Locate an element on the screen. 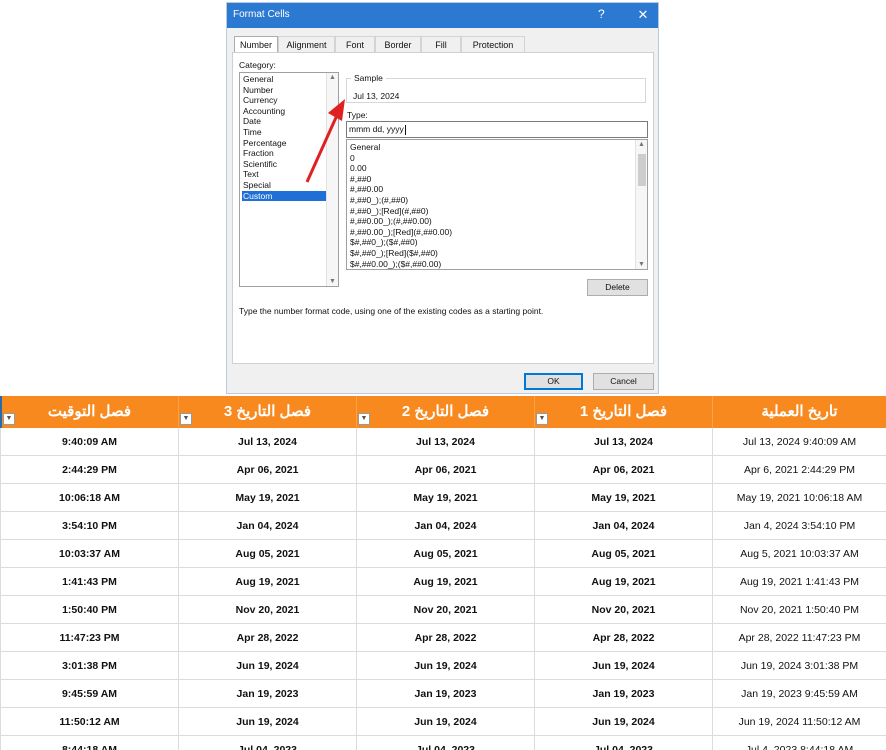 This screenshot has width=886, height=750. tab-protection: Protection is located at coordinates (493, 44).